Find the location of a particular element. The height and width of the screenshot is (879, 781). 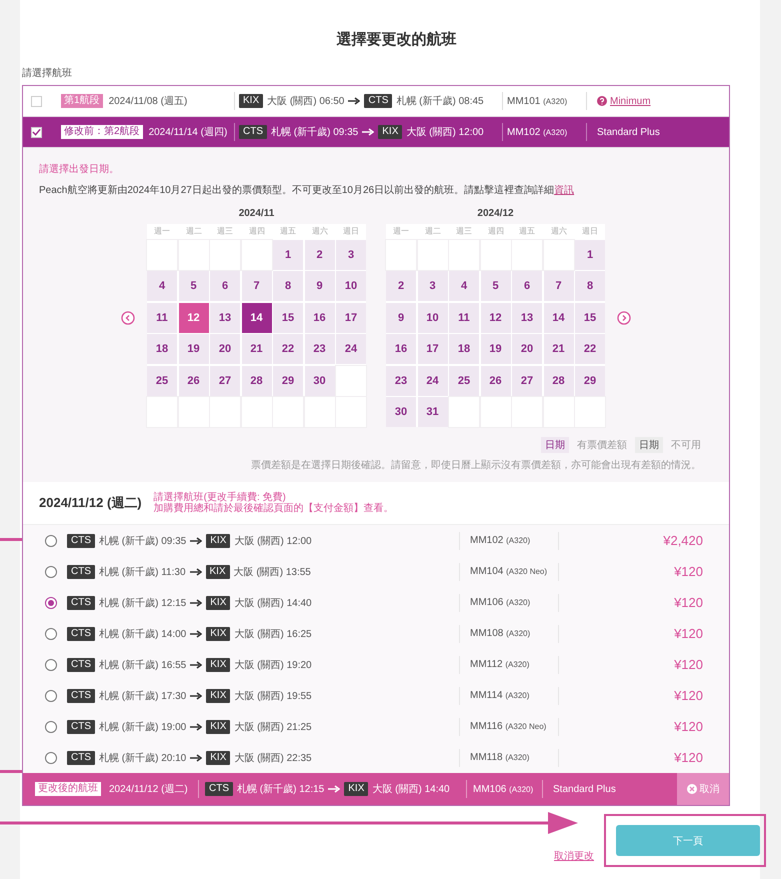

info-link: 資訊 is located at coordinates (564, 190).